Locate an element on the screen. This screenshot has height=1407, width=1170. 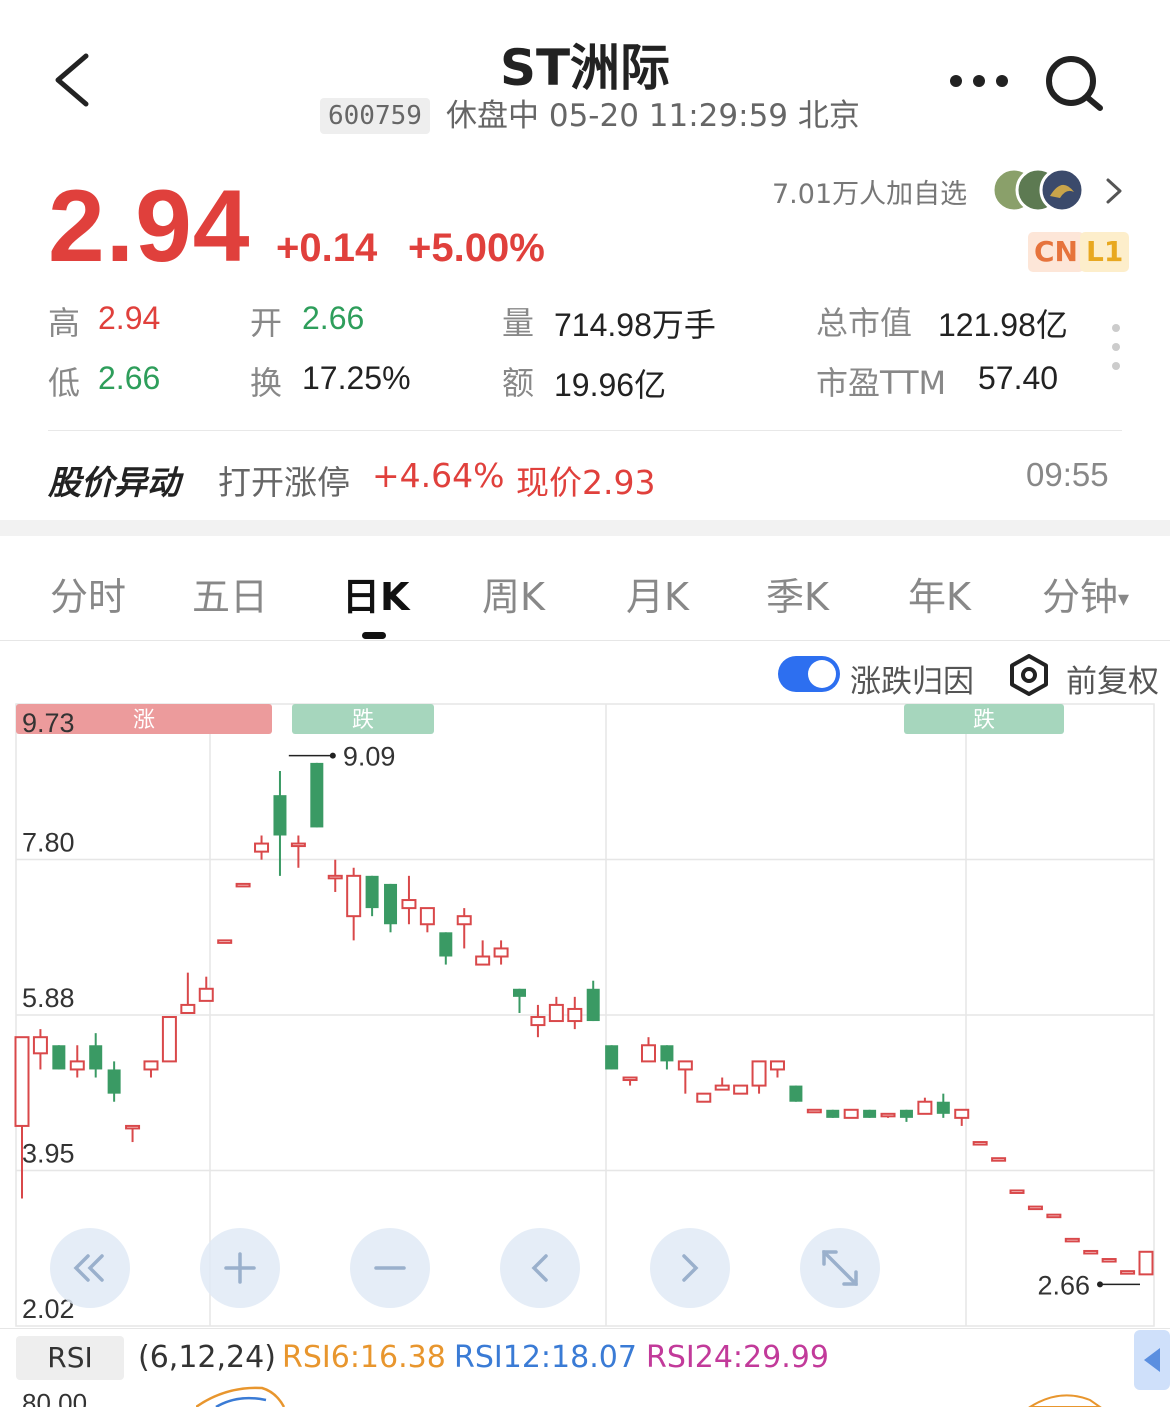
tab-yearly-k: 年K is located at coordinates (939, 593).